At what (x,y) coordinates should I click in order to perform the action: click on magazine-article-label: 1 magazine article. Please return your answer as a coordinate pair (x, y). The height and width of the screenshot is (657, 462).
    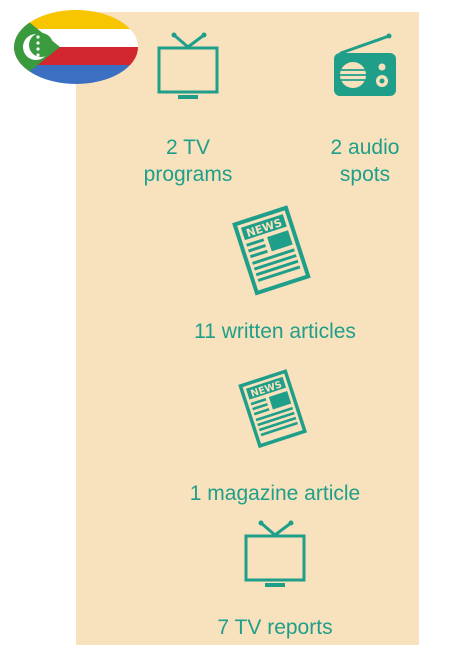
    Looking at the image, I should click on (275, 493).